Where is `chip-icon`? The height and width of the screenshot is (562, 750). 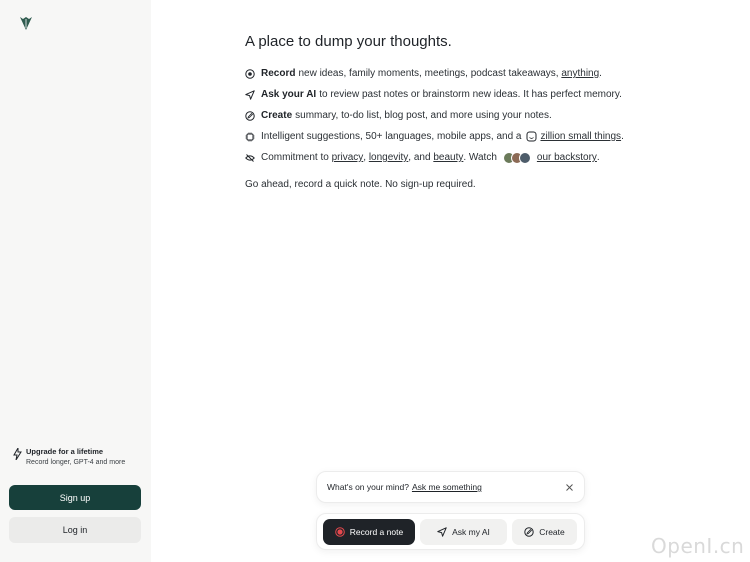
chip-icon is located at coordinates (250, 136).